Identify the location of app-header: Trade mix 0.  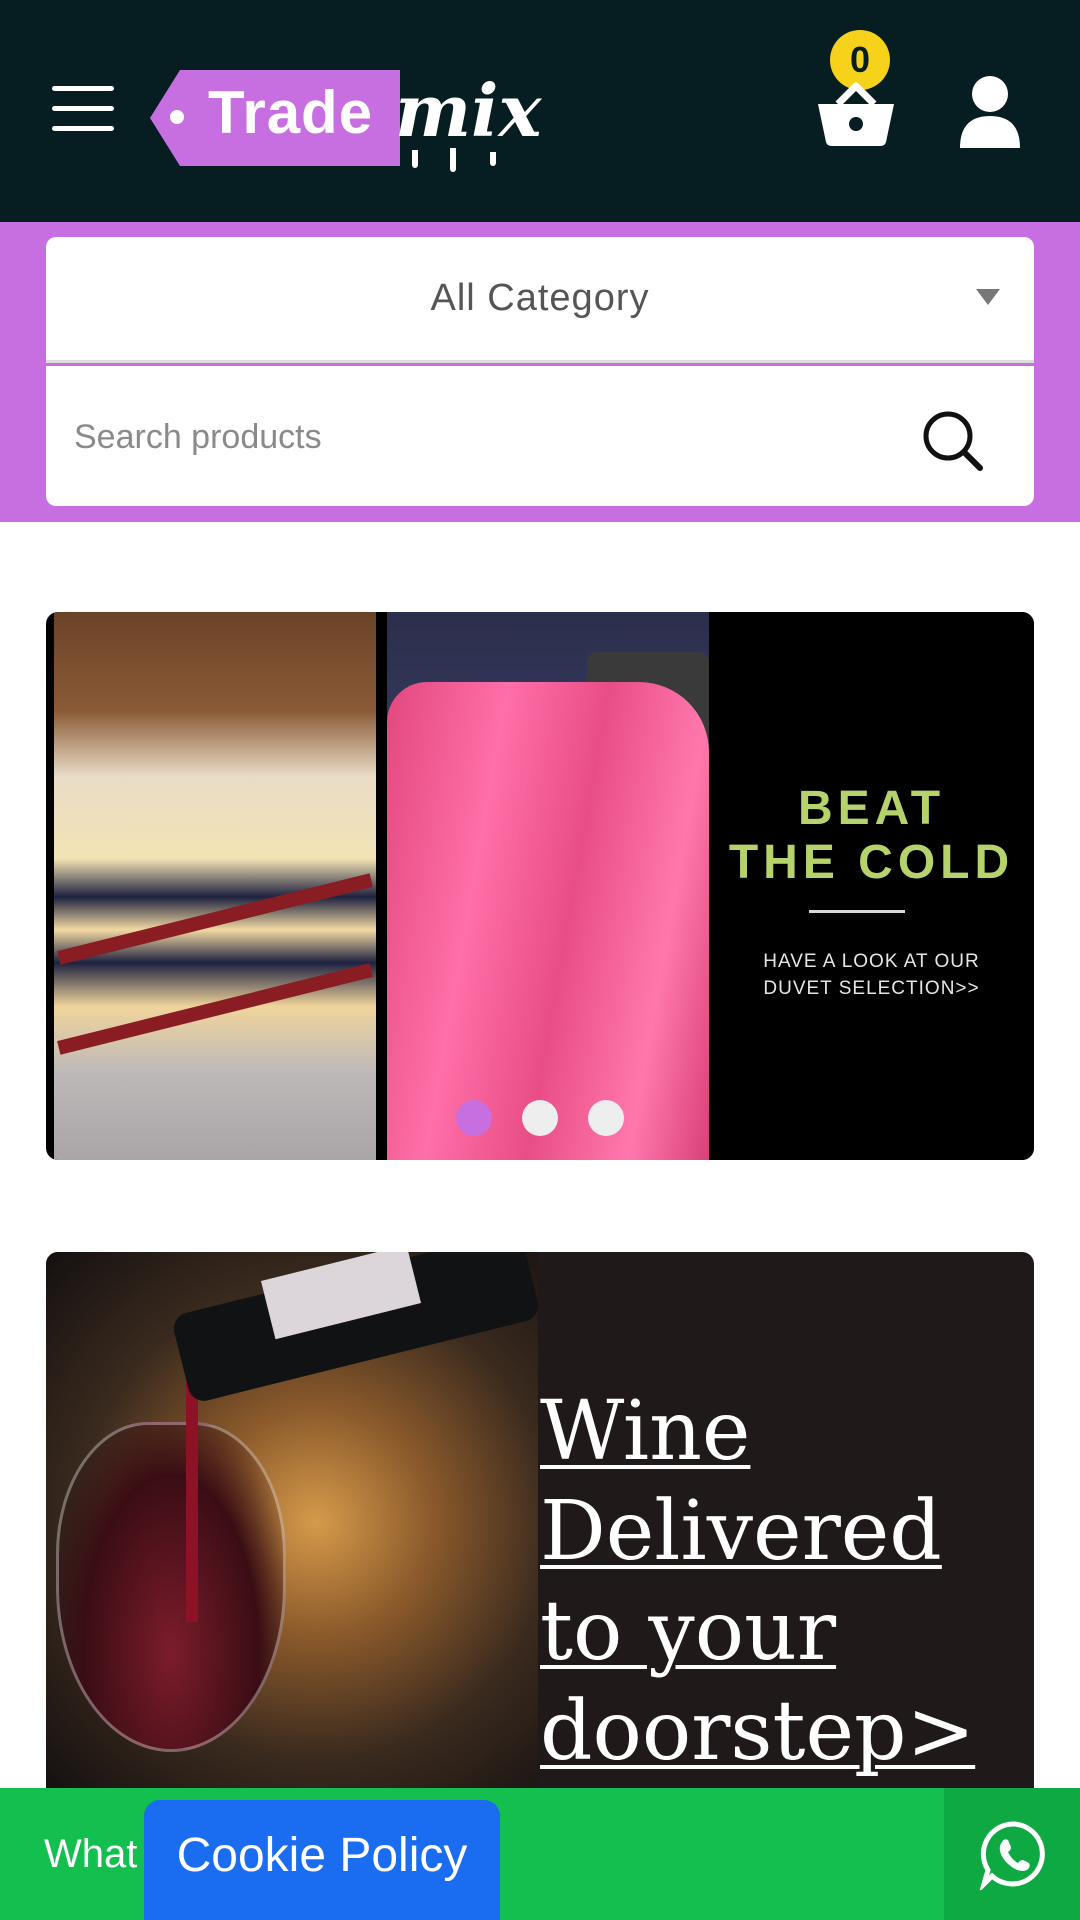
(540, 111).